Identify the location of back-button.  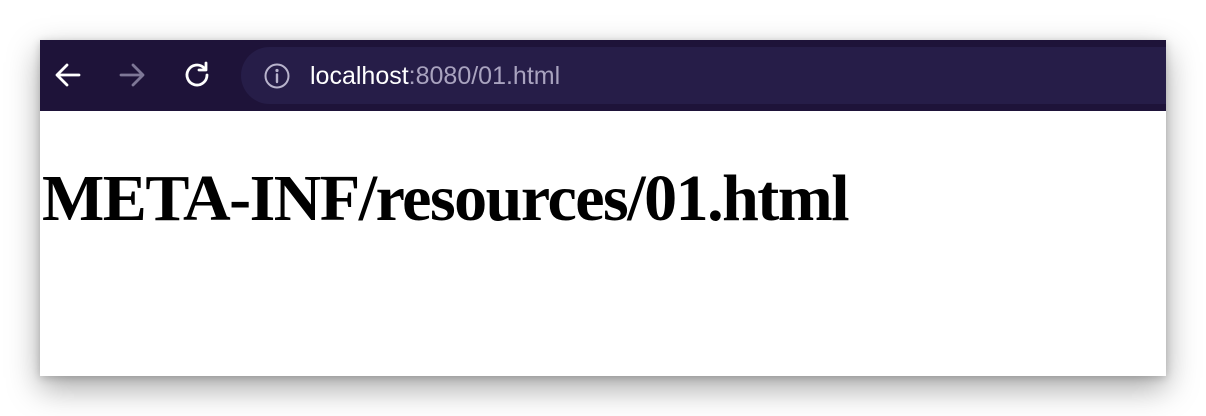
(68, 75).